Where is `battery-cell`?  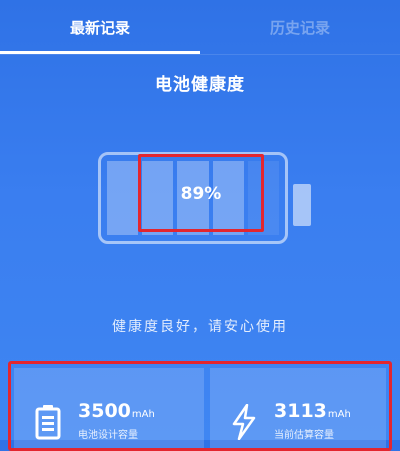
battery-cell is located at coordinates (123, 198).